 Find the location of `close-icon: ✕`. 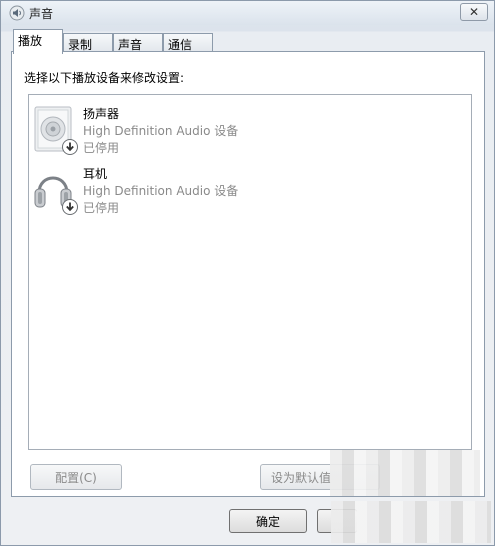

close-icon: ✕ is located at coordinates (474, 12).